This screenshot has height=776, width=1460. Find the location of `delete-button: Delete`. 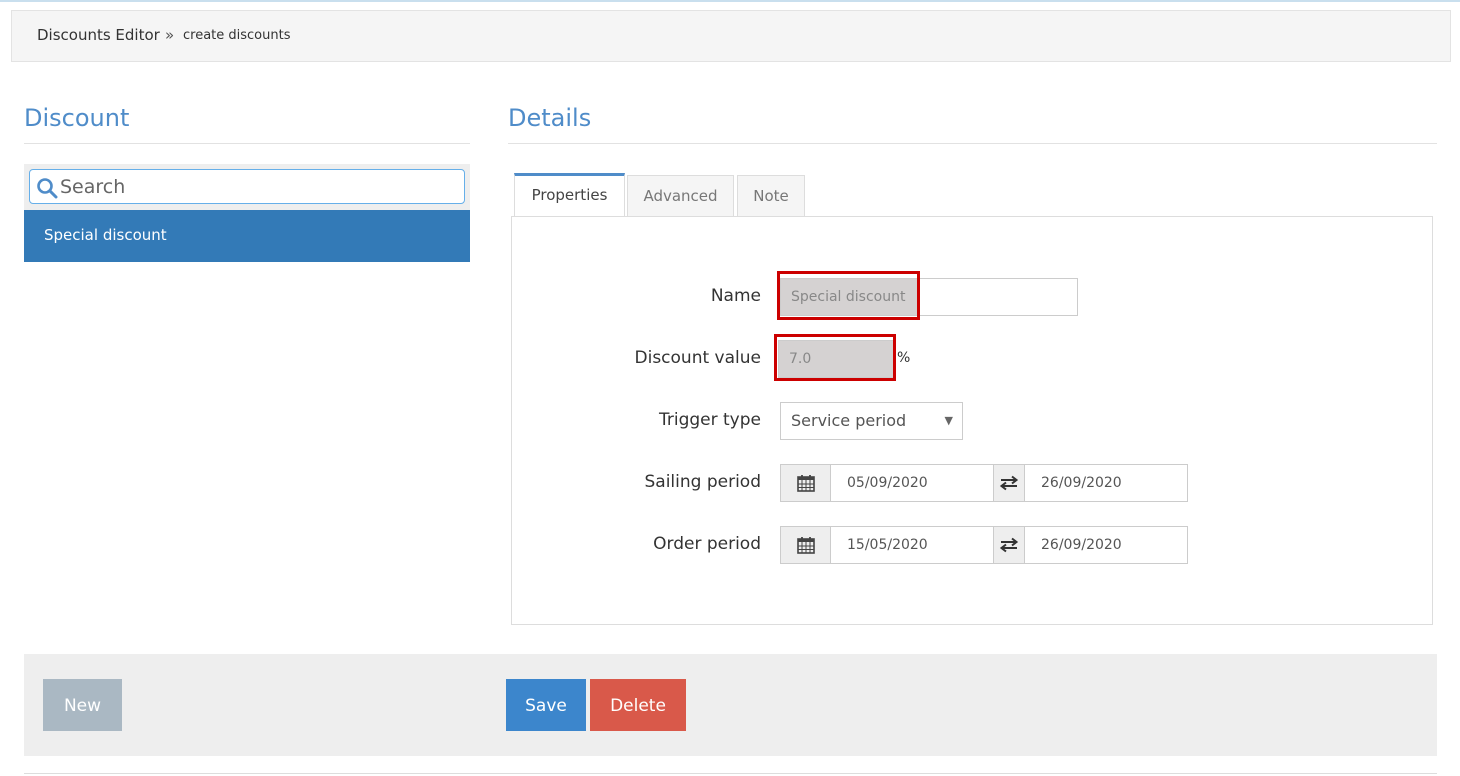

delete-button: Delete is located at coordinates (638, 705).